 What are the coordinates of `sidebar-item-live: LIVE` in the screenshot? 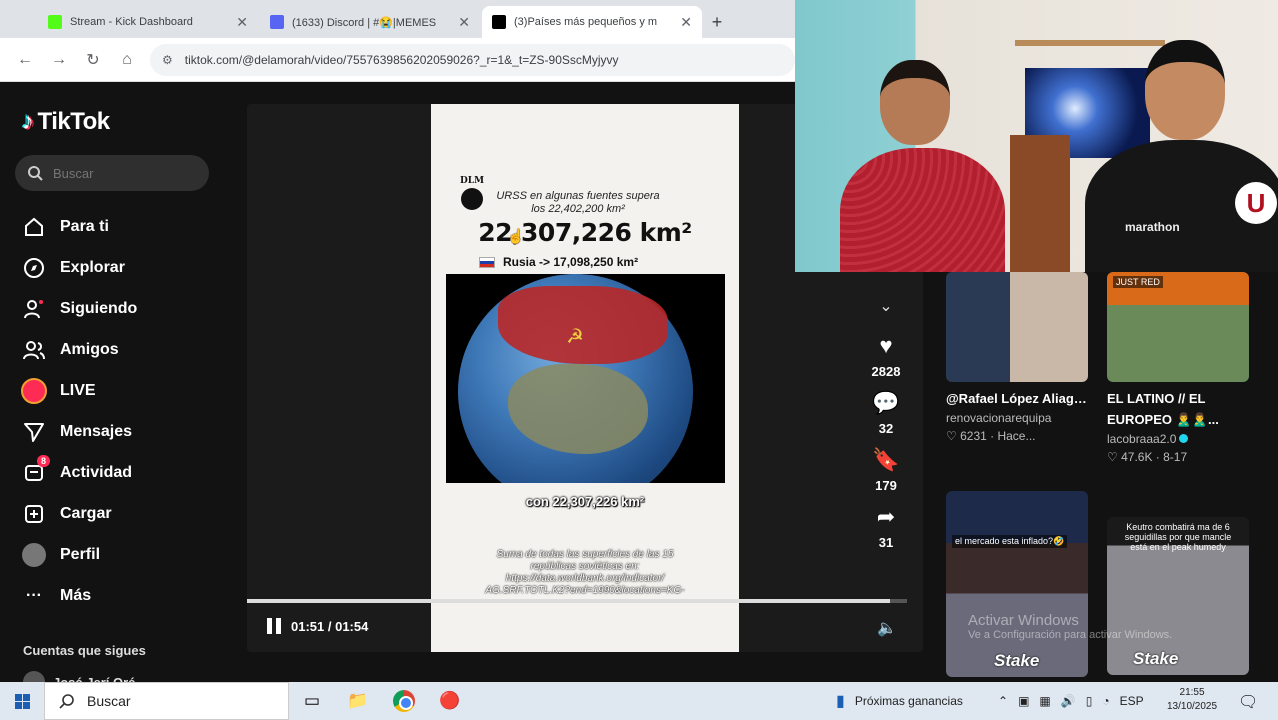 It's located at (78, 390).